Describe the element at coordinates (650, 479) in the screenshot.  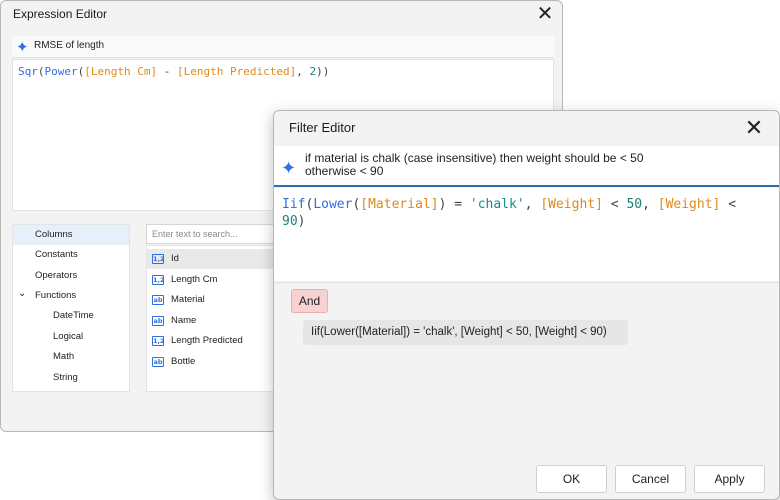
I see `cancel-button: Cancel` at that location.